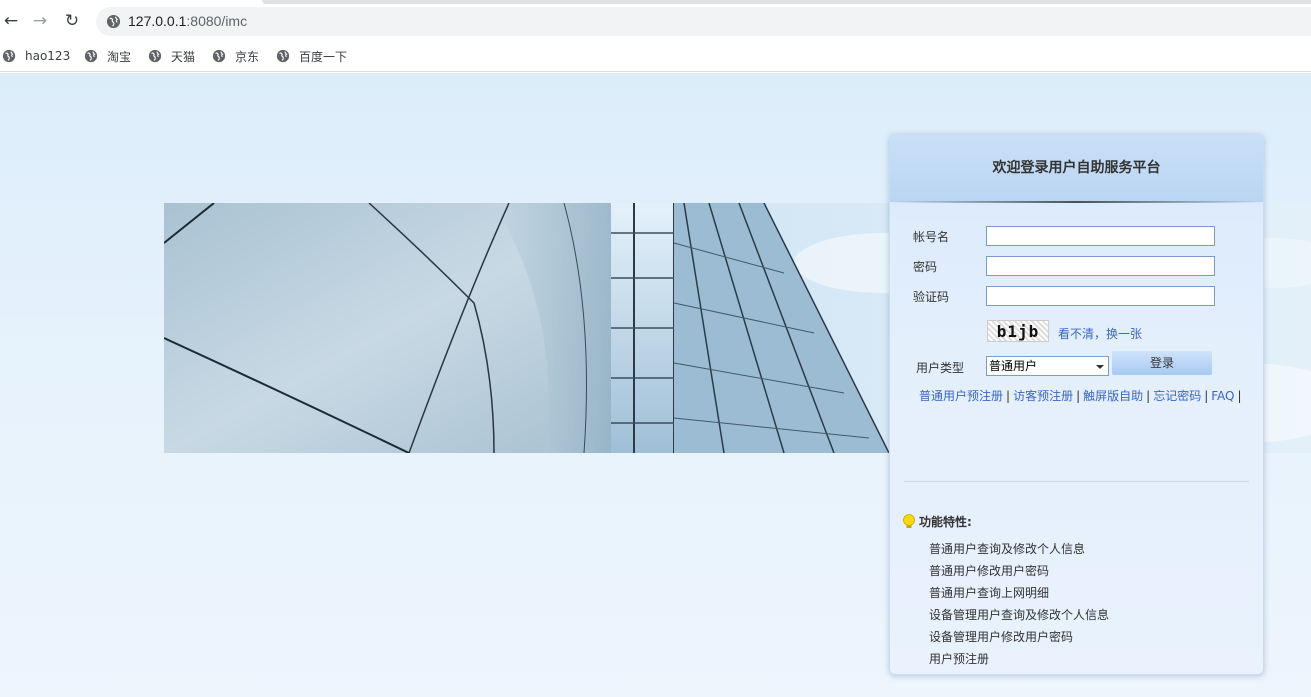 The height and width of the screenshot is (697, 1311). What do you see at coordinates (1100, 333) in the screenshot?
I see `captcha-refresh-link: 看不清，换一张` at bounding box center [1100, 333].